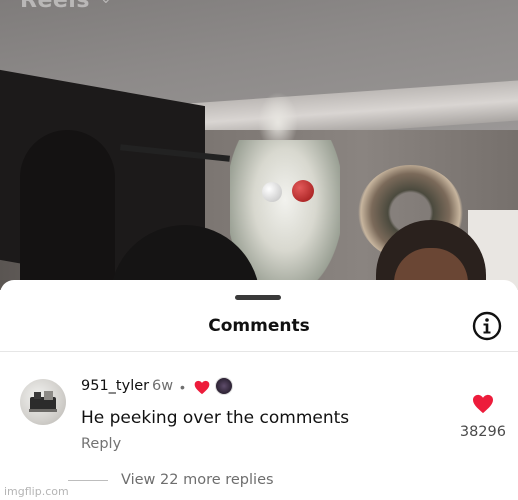  I want to click on reels-title: Reels, so click(55, 6).